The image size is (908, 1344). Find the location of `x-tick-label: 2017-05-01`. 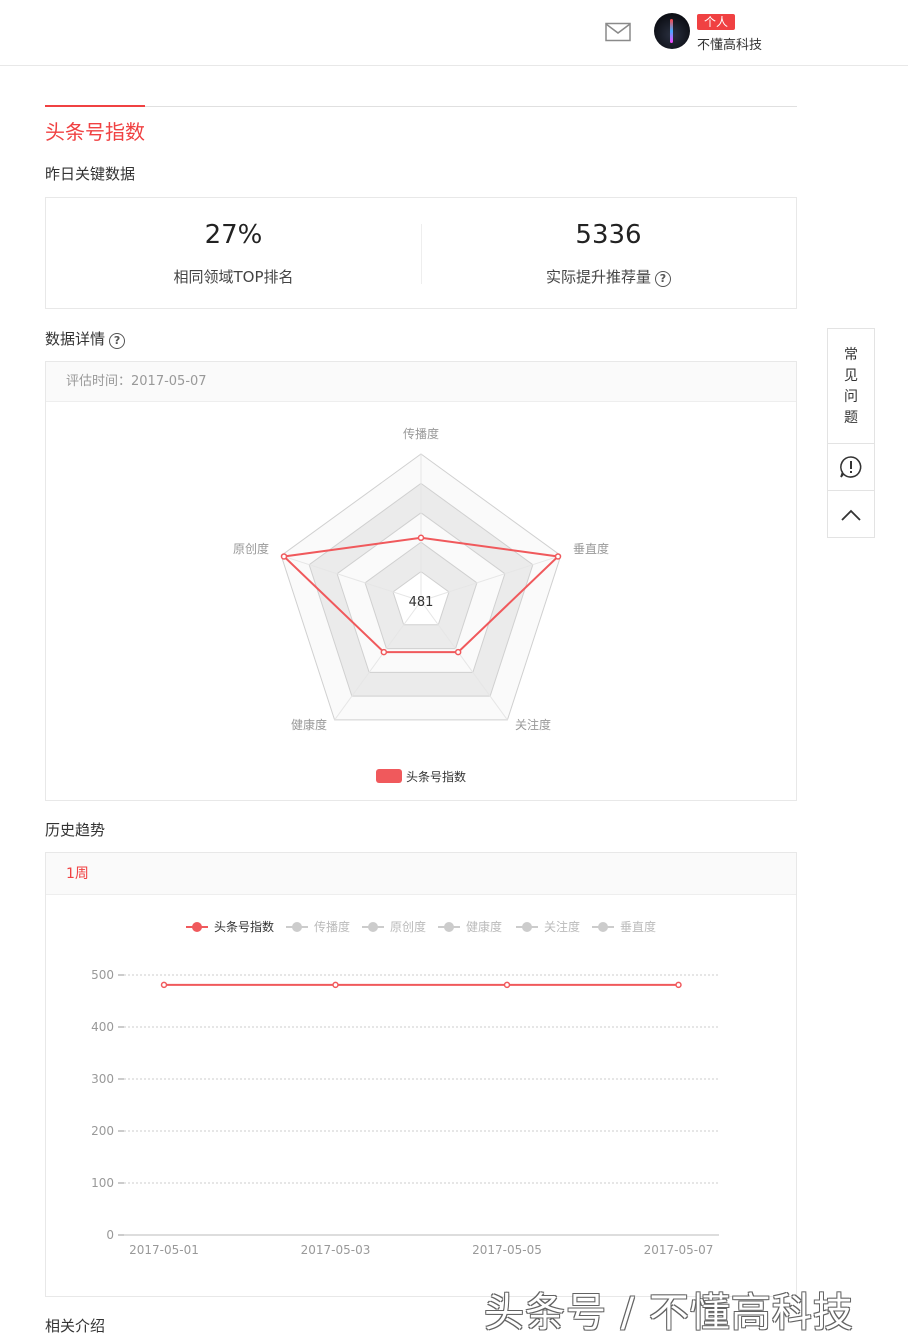

x-tick-label: 2017-05-01 is located at coordinates (164, 1250).